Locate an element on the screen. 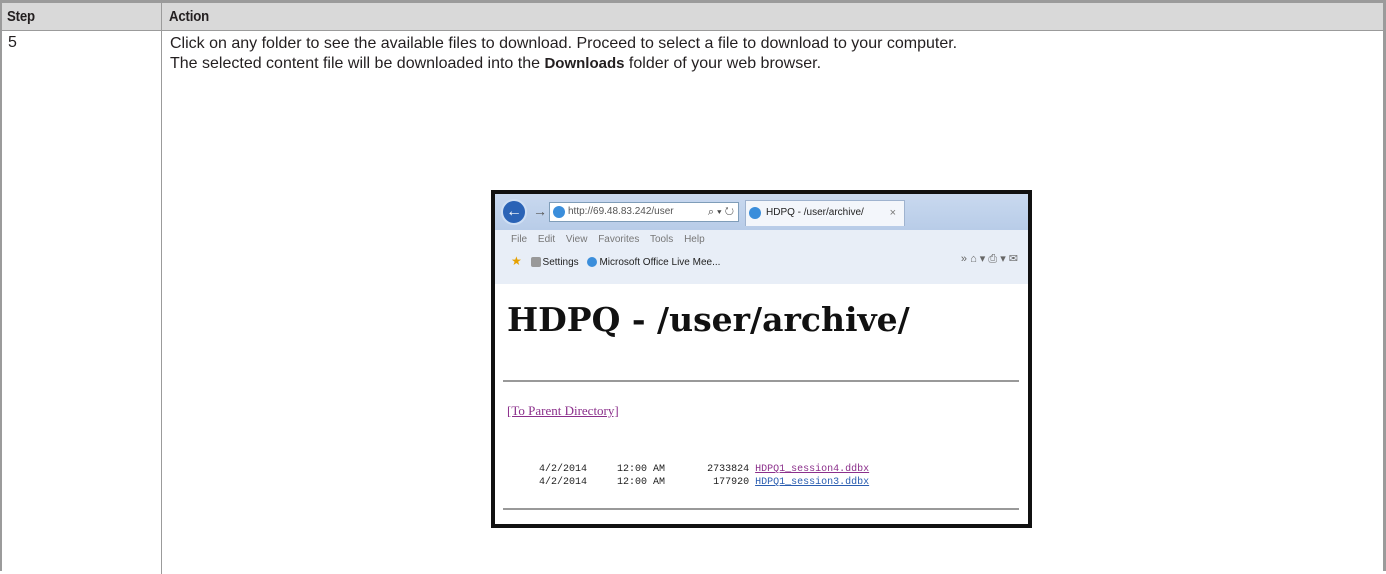 The height and width of the screenshot is (574, 1386). menu-edit: Edit is located at coordinates (546, 239).